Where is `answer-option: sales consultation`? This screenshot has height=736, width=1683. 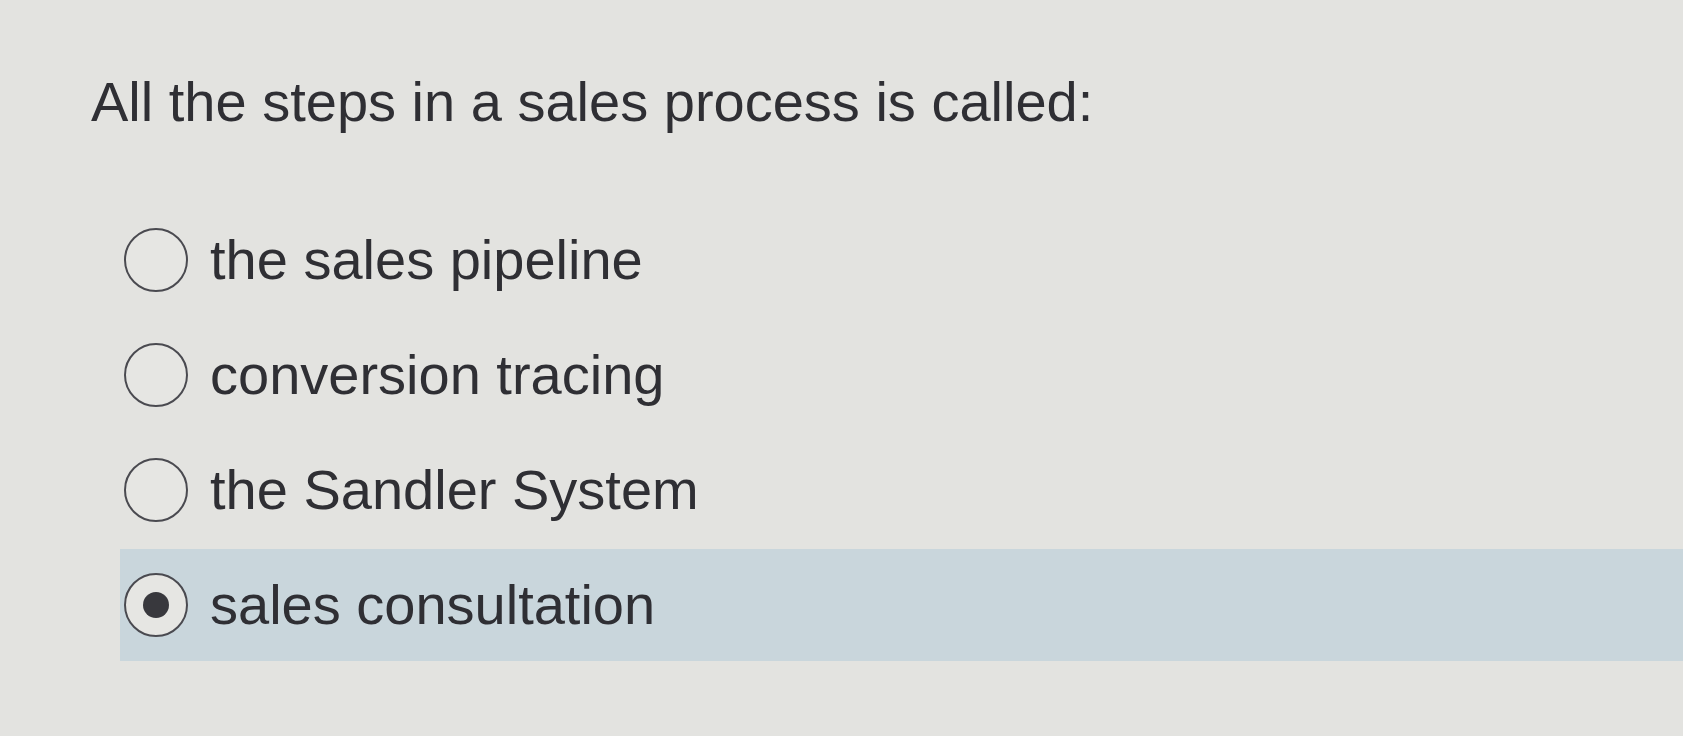
answer-option: sales consultation is located at coordinates (901, 605).